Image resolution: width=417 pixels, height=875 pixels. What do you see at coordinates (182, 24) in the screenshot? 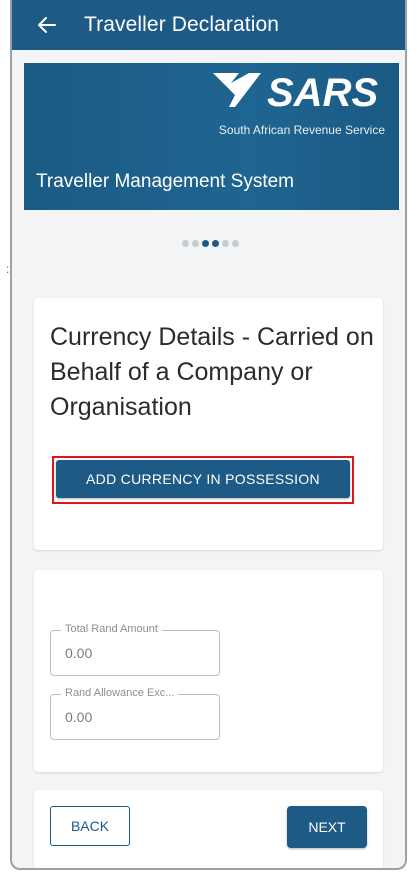
I see `page-title: Traveller Declaration` at bounding box center [182, 24].